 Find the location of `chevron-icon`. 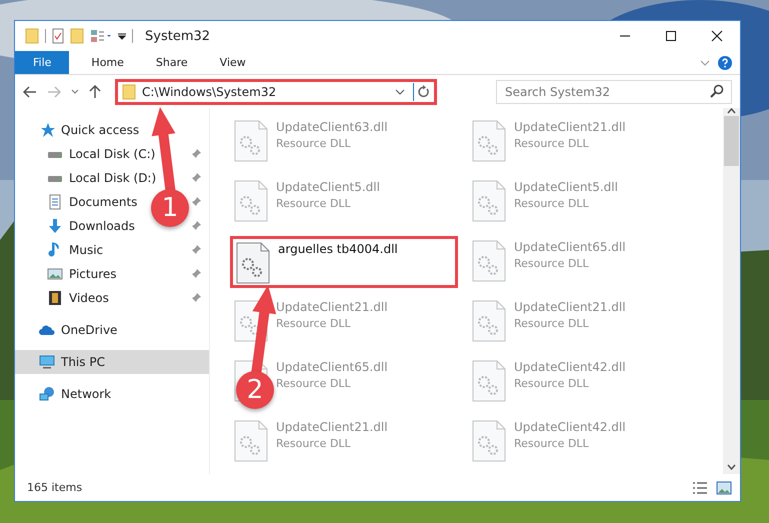

chevron-icon is located at coordinates (400, 91).